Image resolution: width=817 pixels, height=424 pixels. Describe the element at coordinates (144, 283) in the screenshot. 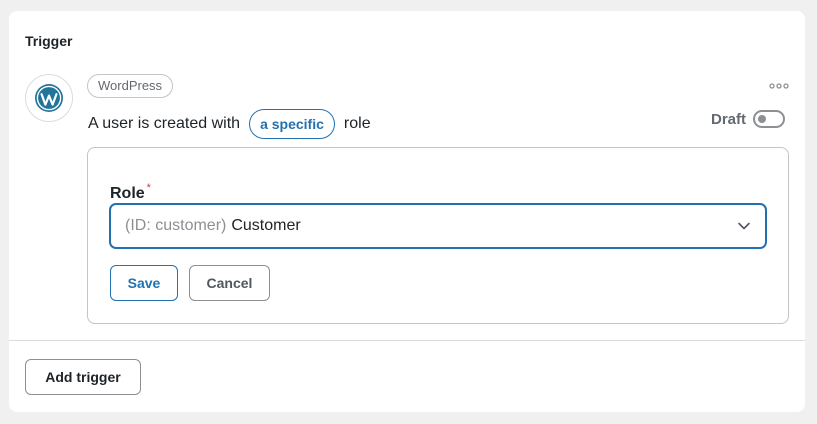

I see `save-button: Save` at that location.